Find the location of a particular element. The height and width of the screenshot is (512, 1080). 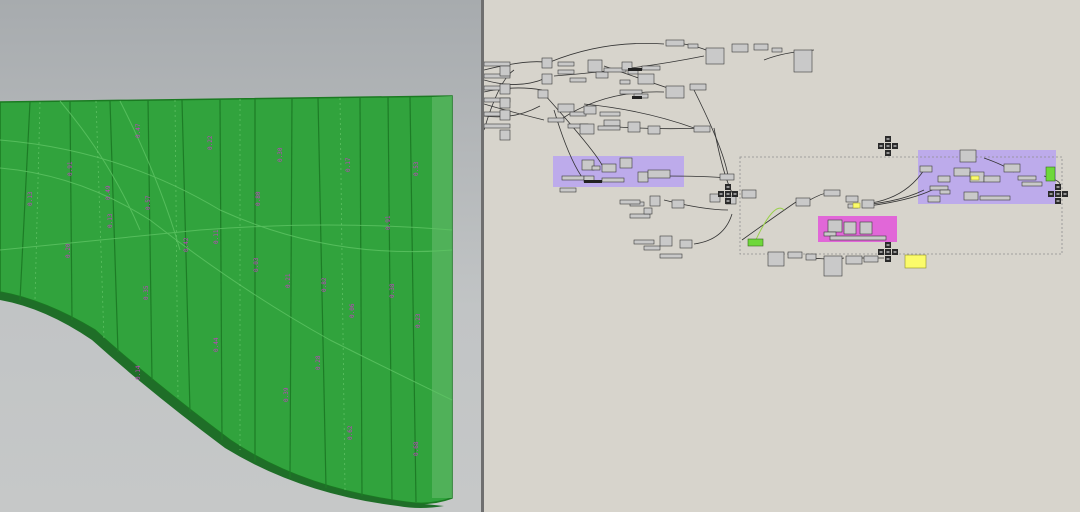

text-dot-label: 0.49 is located at coordinates (108, 192).